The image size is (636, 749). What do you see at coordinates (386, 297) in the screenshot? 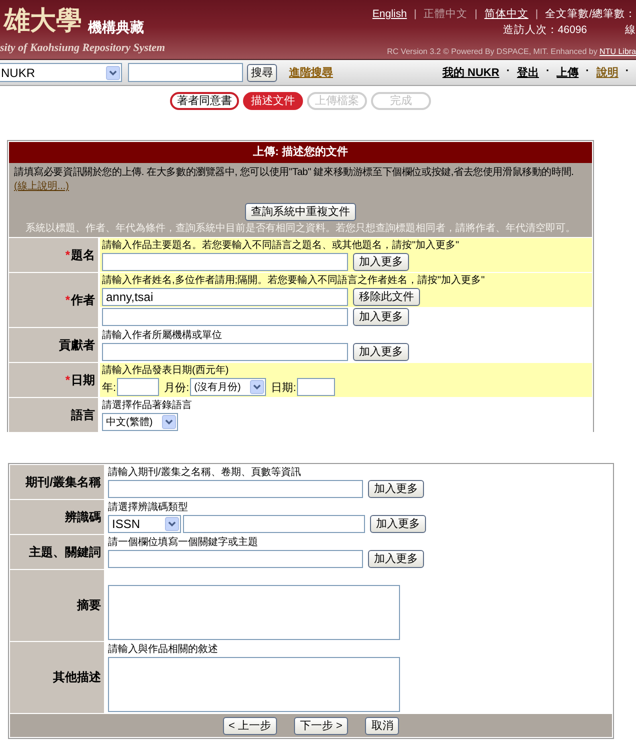
I see `remove-button: 移除此文件` at bounding box center [386, 297].